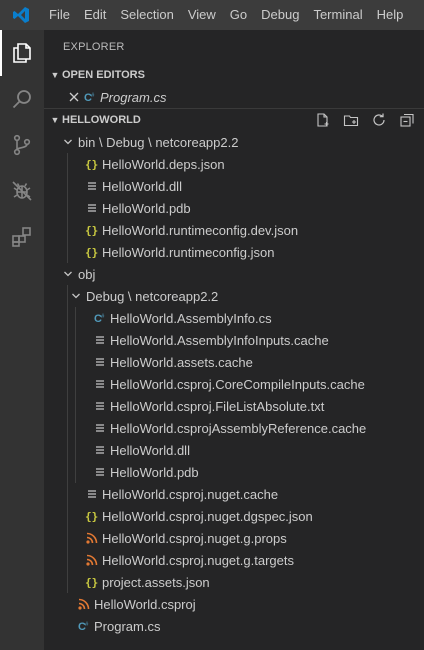 The image size is (424, 650). Describe the element at coordinates (22, 53) in the screenshot. I see `explorer-icon` at that location.